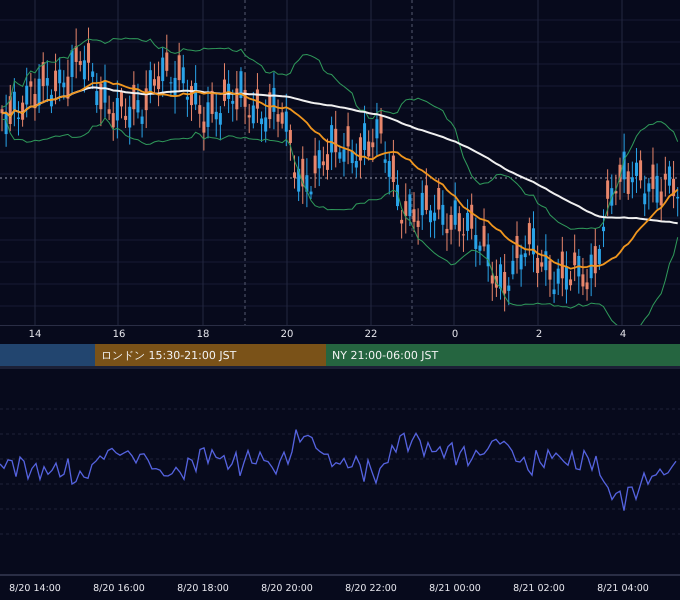  What do you see at coordinates (455, 588) in the screenshot?
I see `time-axis-label: 8/21 00:00` at bounding box center [455, 588].